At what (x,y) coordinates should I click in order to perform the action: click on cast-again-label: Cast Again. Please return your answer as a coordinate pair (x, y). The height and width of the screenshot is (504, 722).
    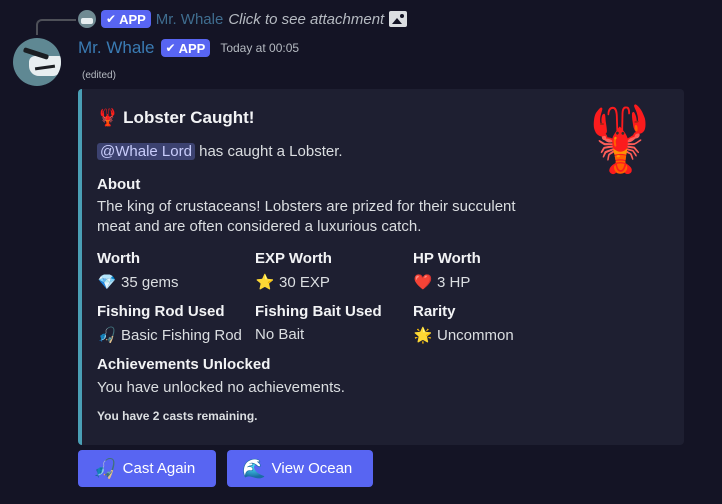
    Looking at the image, I should click on (159, 468).